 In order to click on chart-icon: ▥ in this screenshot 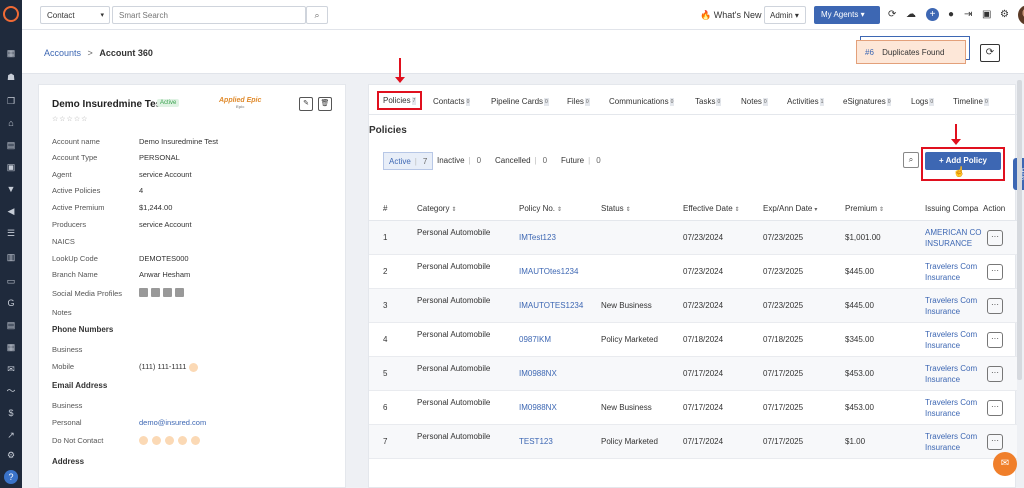, I will do `click(11, 257)`.